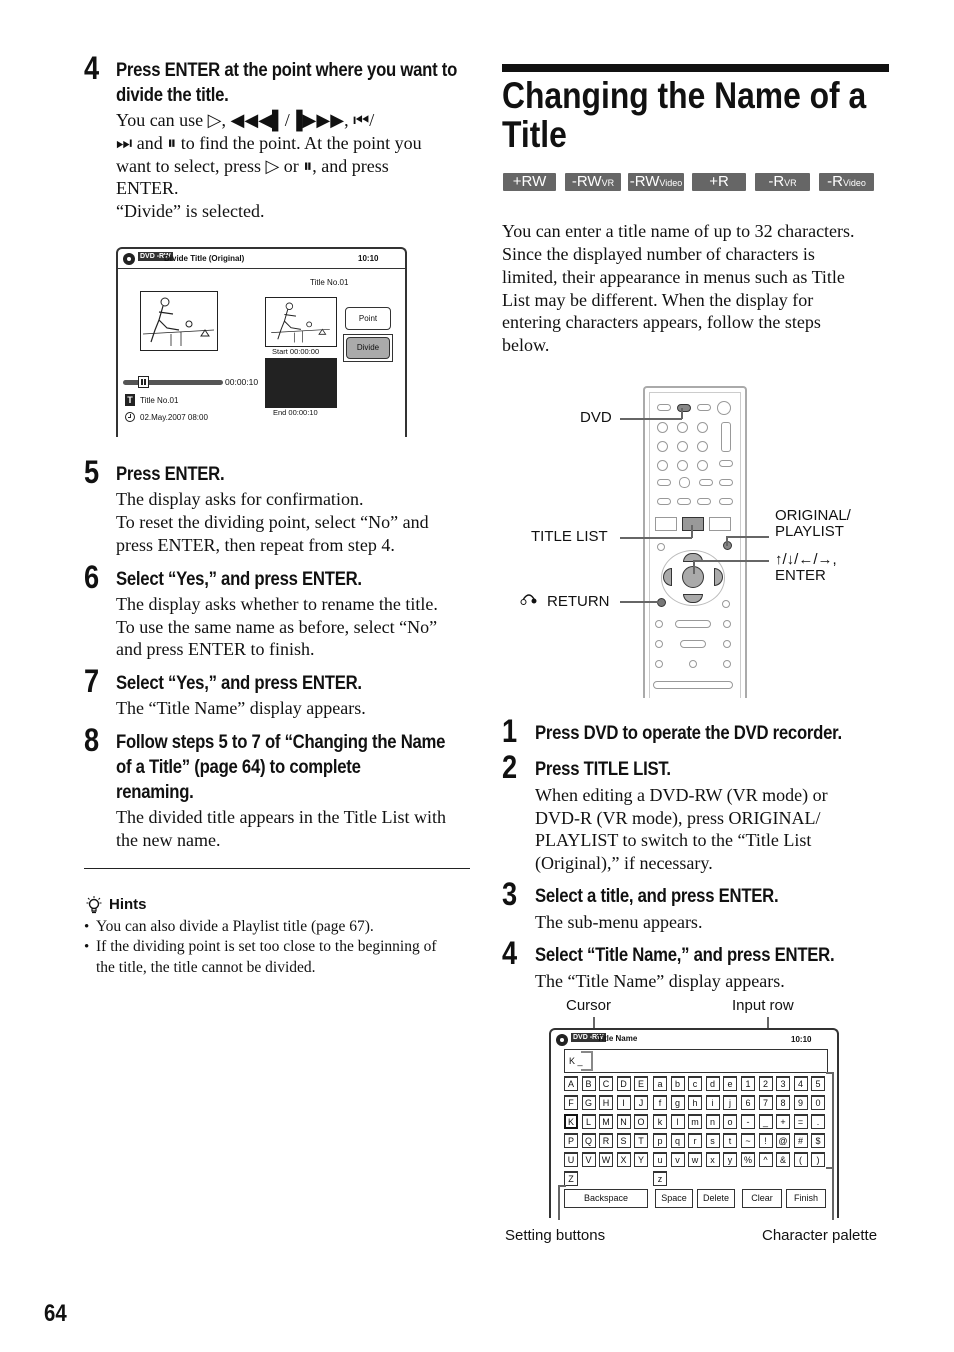  What do you see at coordinates (587, 1061) in the screenshot?
I see `cursor-bracket` at bounding box center [587, 1061].